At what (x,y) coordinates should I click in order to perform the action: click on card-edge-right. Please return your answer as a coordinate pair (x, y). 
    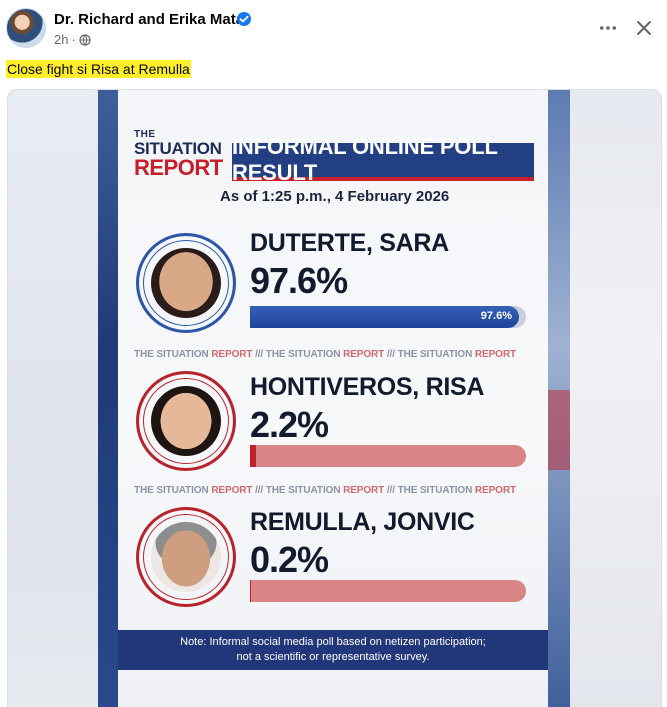
    Looking at the image, I should click on (559, 398).